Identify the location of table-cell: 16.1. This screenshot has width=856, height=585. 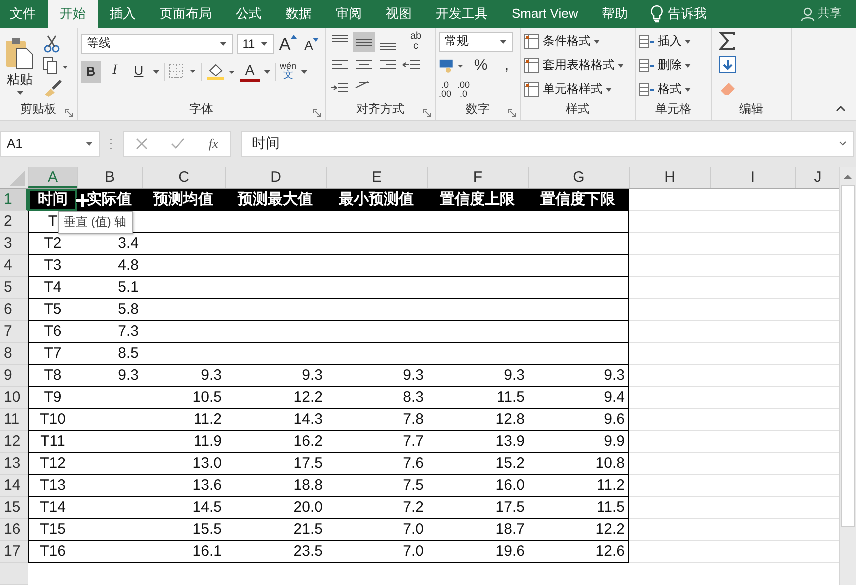
(183, 552).